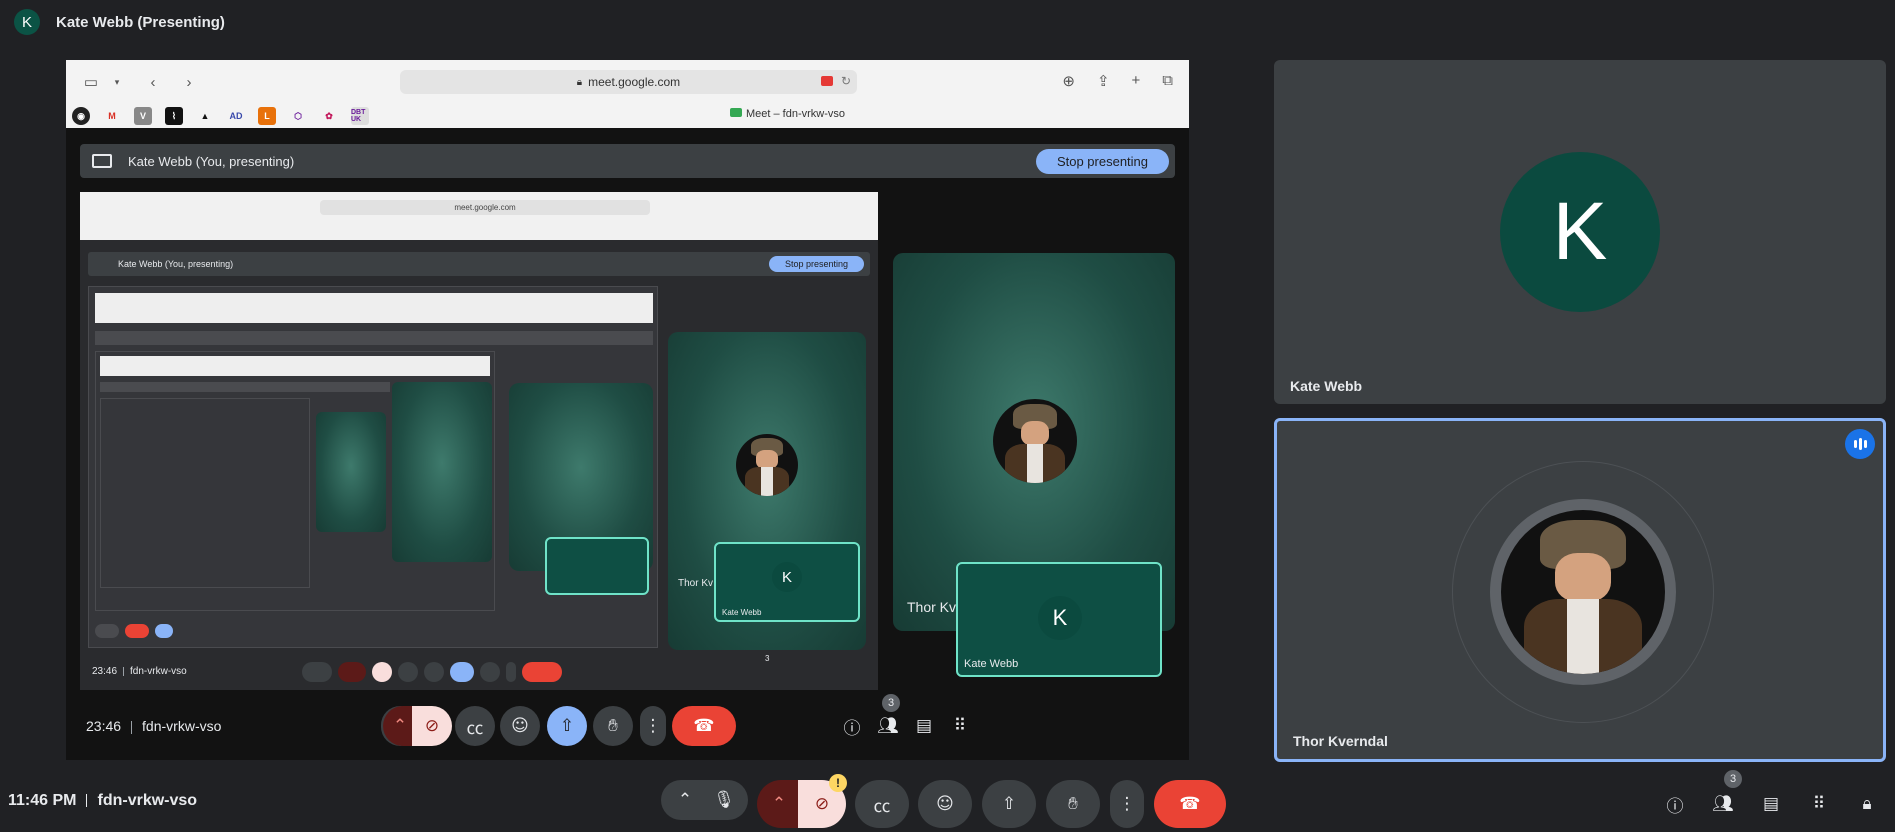  Describe the element at coordinates (724, 800) in the screenshot. I see `mic-toggle-button: 🎙︎` at that location.